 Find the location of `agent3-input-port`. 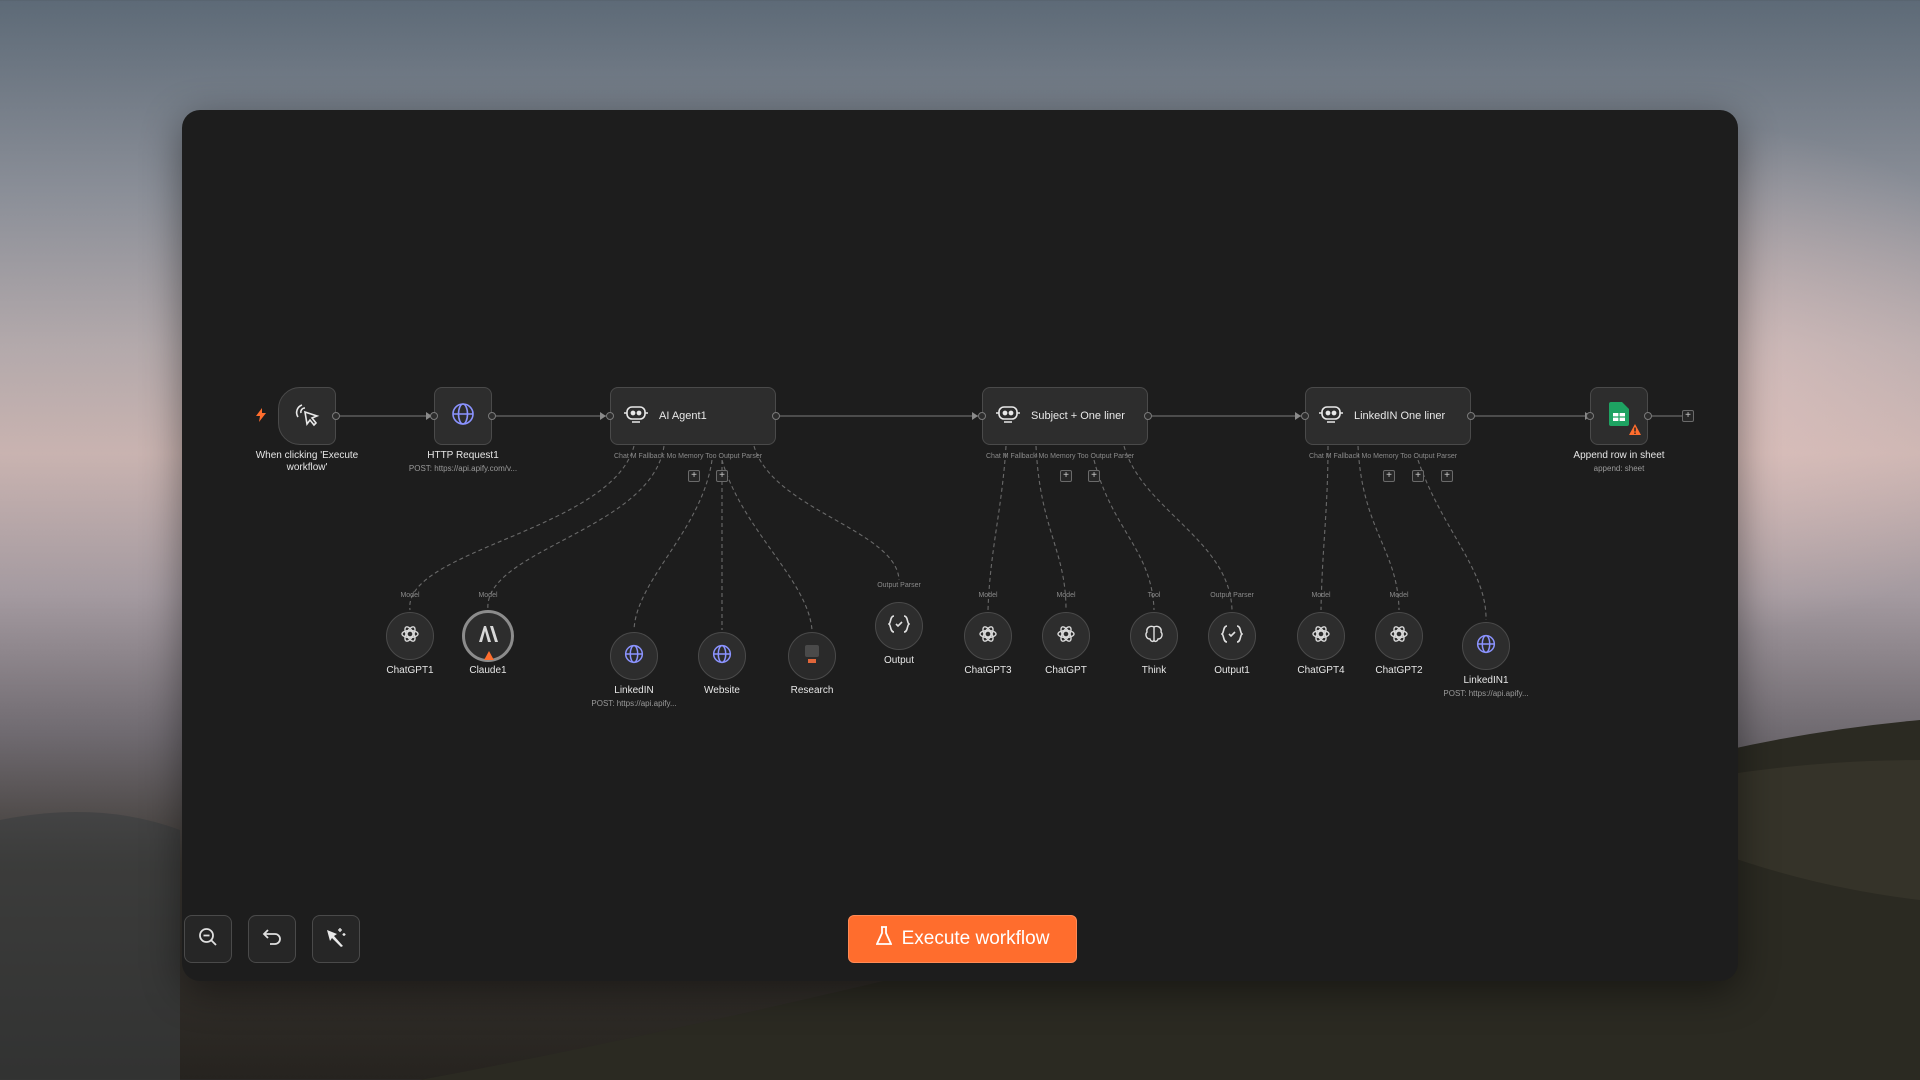

agent3-input-port is located at coordinates (1305, 416).